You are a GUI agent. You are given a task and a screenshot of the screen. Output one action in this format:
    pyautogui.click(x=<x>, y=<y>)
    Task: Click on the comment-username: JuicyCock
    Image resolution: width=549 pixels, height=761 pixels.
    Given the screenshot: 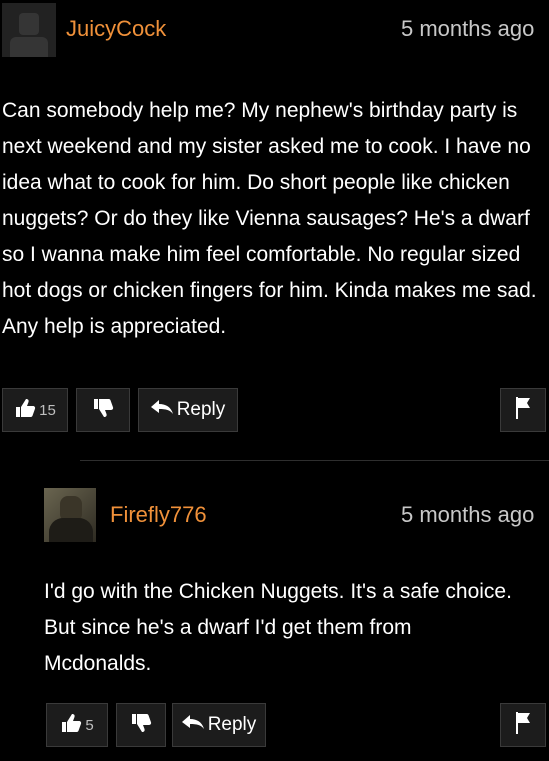 What is the action you would take?
    pyautogui.click(x=116, y=29)
    